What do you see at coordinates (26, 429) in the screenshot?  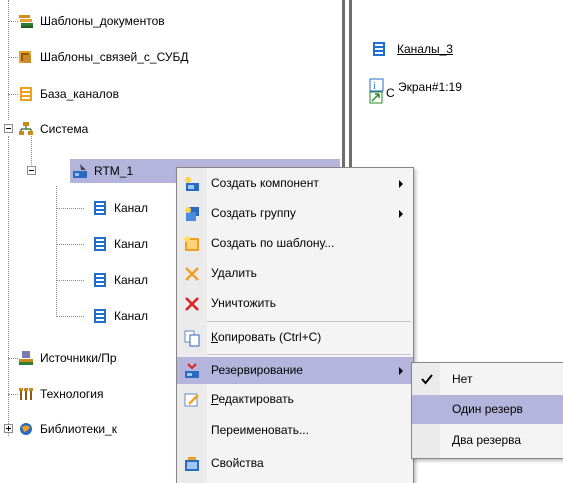 I see `libraries-icon` at bounding box center [26, 429].